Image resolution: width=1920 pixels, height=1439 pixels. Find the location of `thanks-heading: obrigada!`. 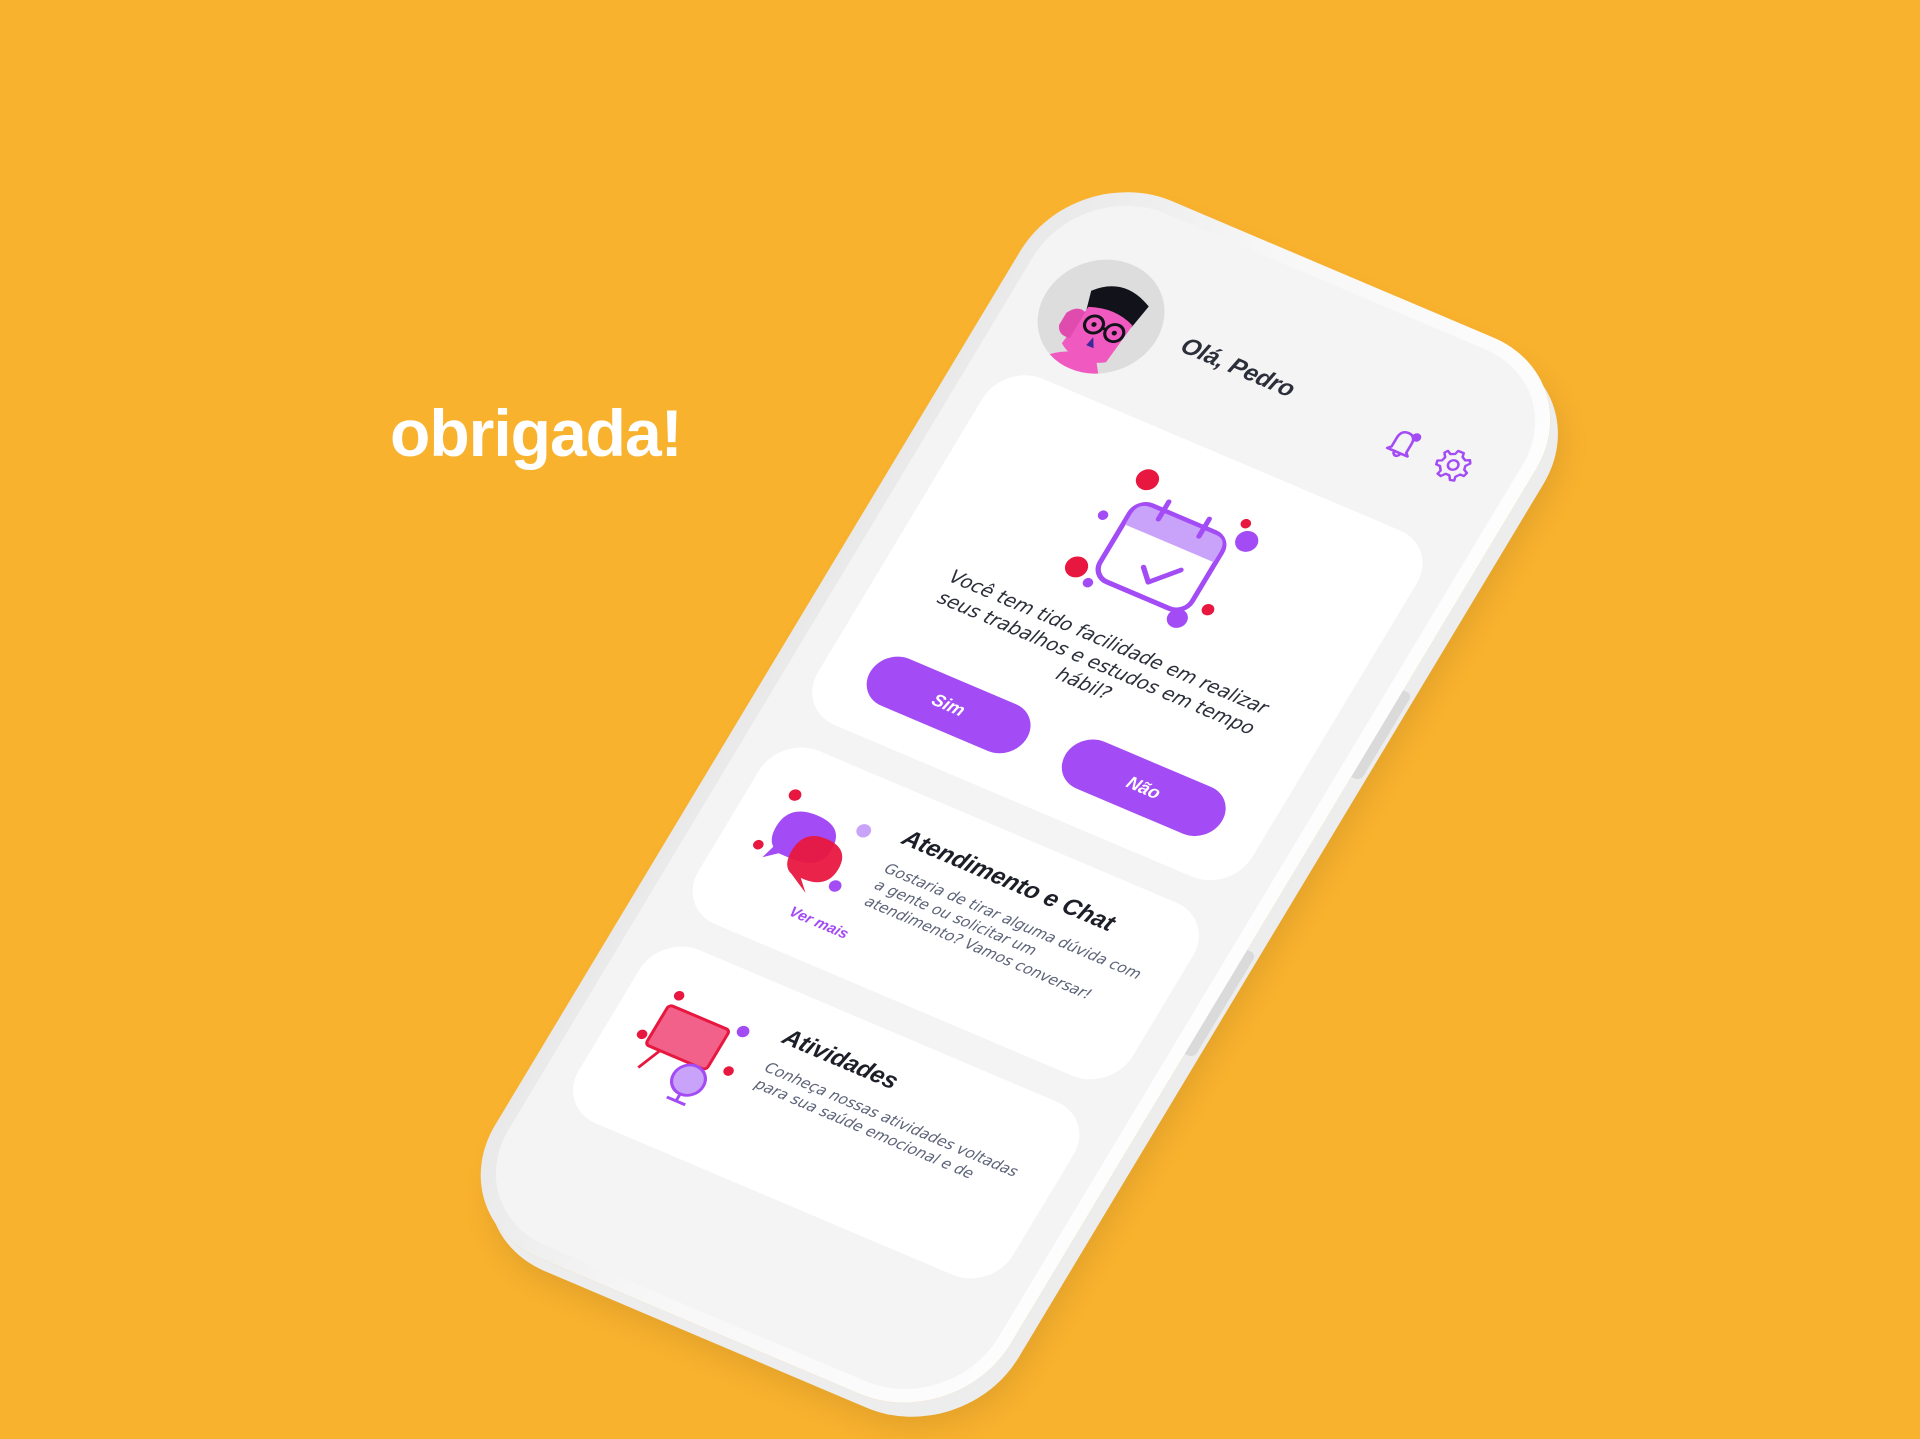

thanks-heading: obrigada! is located at coordinates (536, 433).